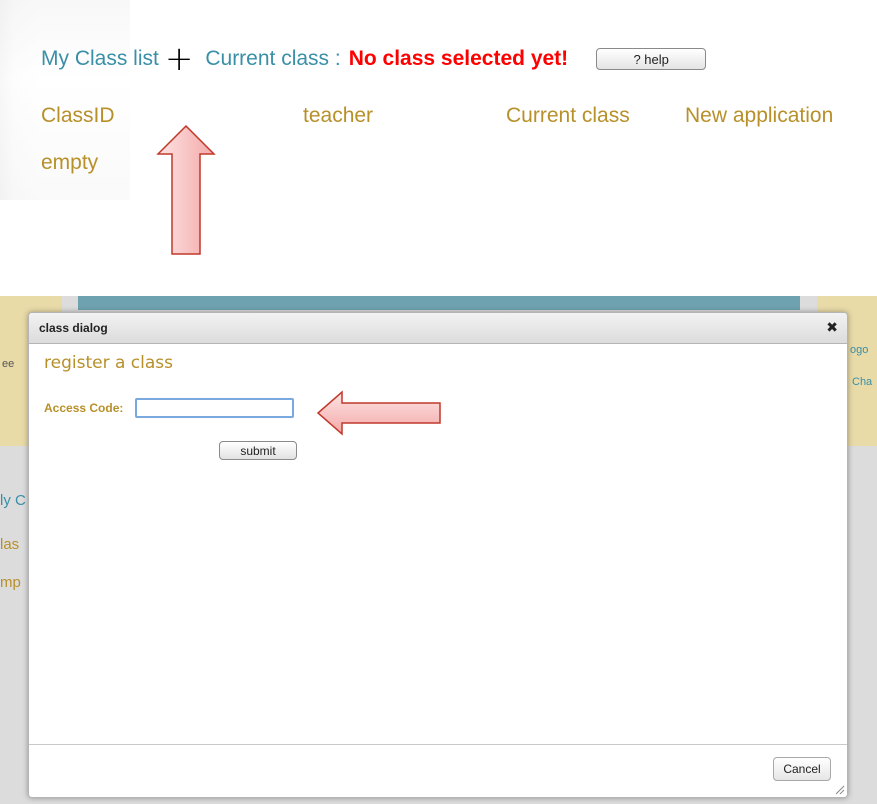 The image size is (877, 804). What do you see at coordinates (439, 303) in the screenshot?
I see `background-teal-bar` at bounding box center [439, 303].